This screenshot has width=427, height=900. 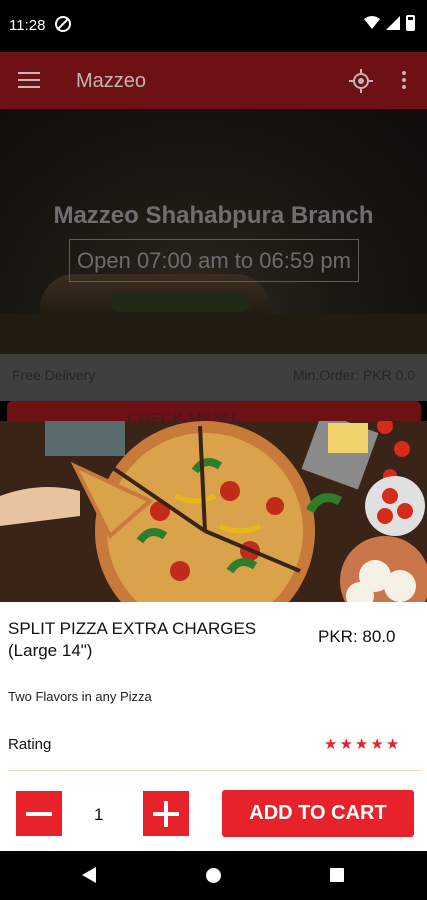 What do you see at coordinates (30, 744) in the screenshot?
I see `rating-label: Rating` at bounding box center [30, 744].